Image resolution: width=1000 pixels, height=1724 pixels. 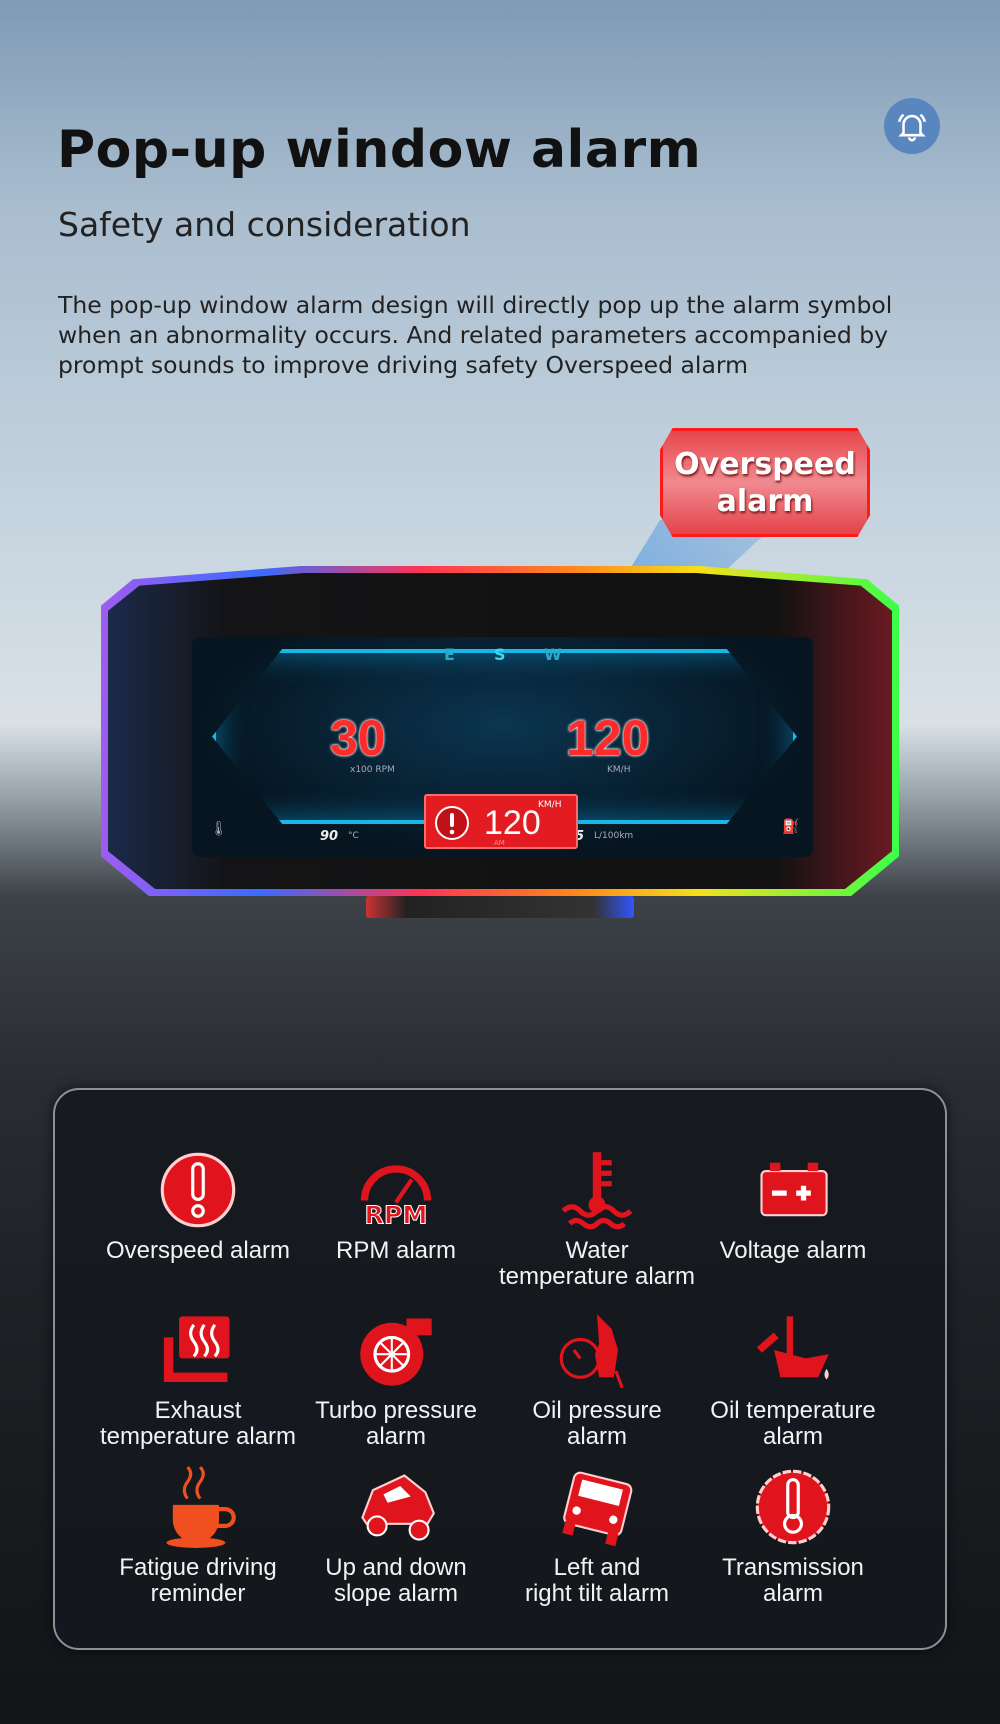 What do you see at coordinates (329, 836) in the screenshot?
I see `water-temp-value: 90` at bounding box center [329, 836].